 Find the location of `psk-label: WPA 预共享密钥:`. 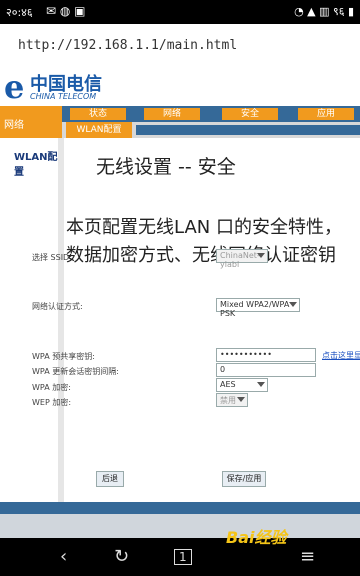

psk-label: WPA 预共享密钥: is located at coordinates (63, 356).